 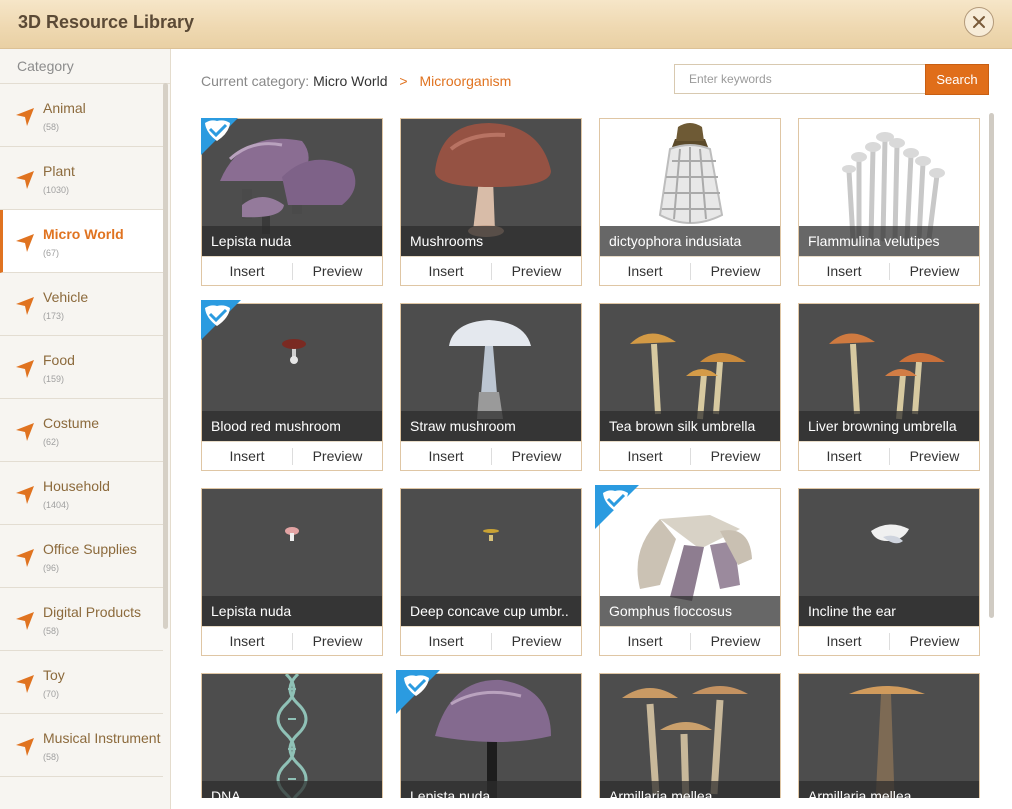 I want to click on resource-thumbnail: Liver browning umbrella, so click(x=889, y=372).